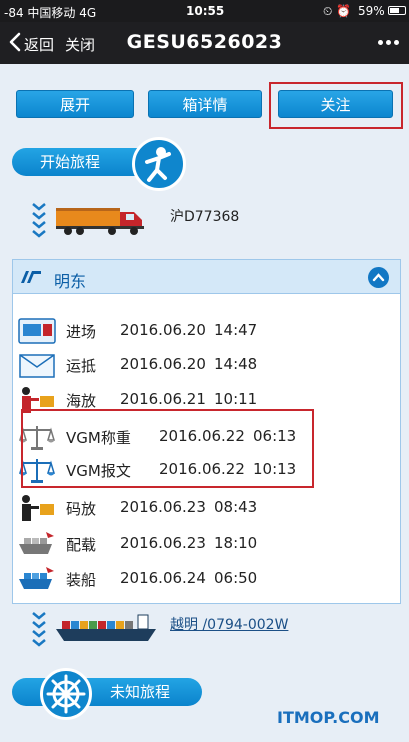  I want to click on event-name: 进场, so click(81, 332).